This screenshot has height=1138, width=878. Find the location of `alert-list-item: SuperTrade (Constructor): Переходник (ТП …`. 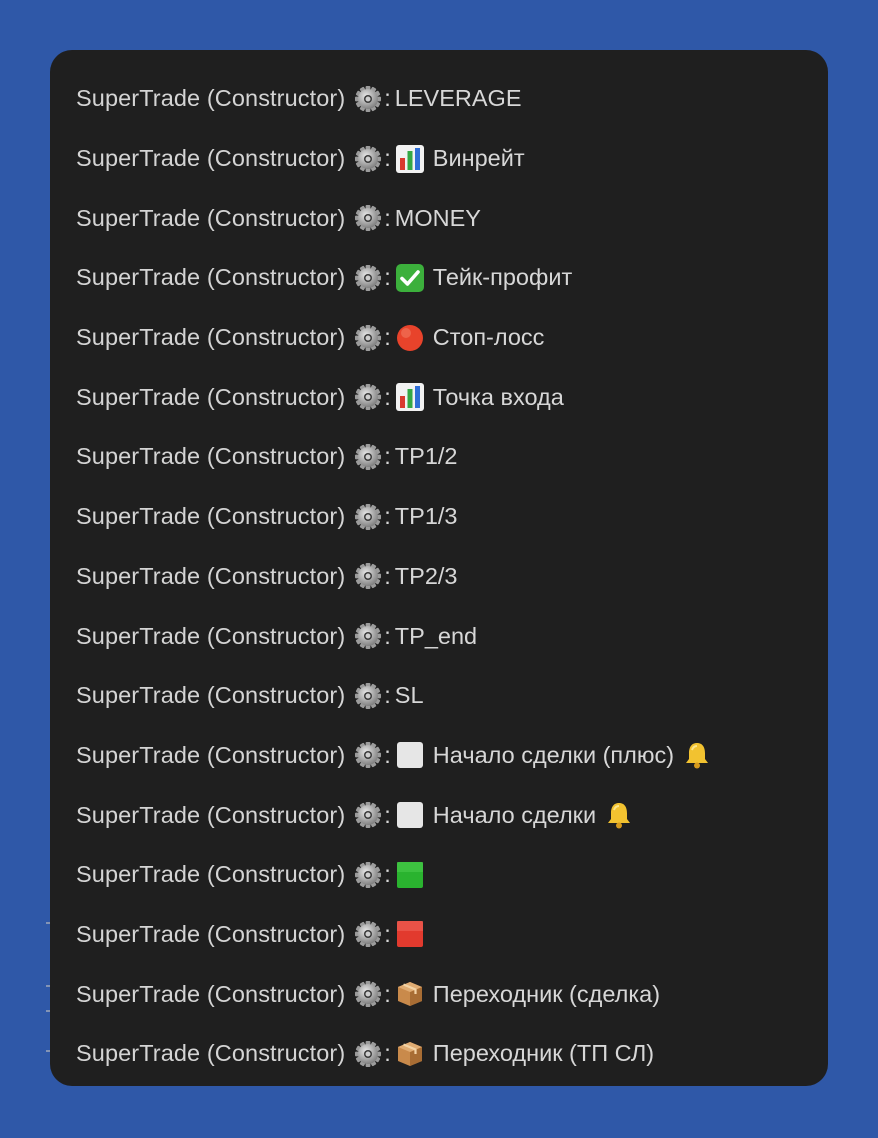

alert-list-item: SuperTrade (Constructor): Переходник (ТП … is located at coordinates (439, 1054).